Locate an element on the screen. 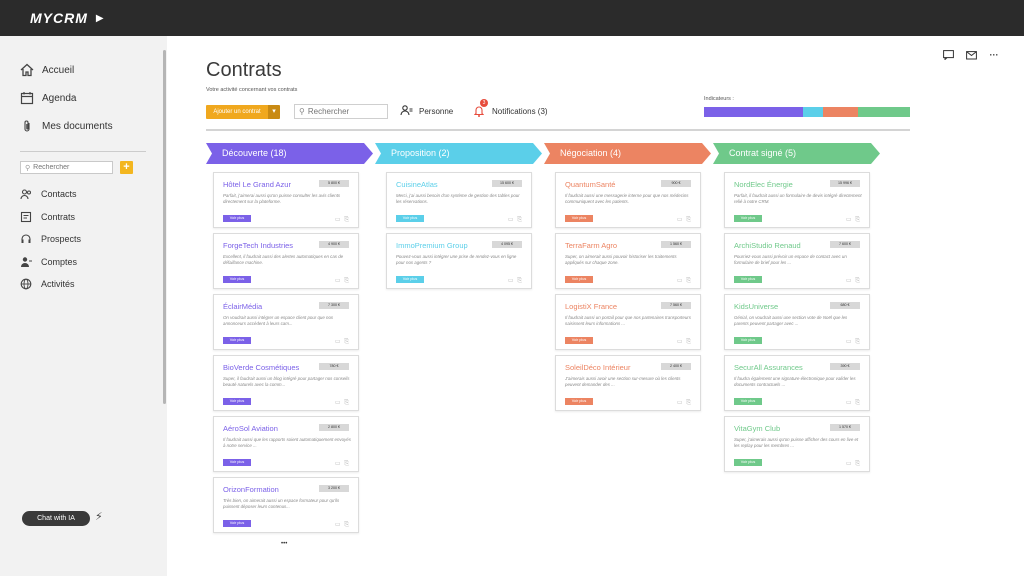 The height and width of the screenshot is (576, 1024). amount-badge: 3 200 € is located at coordinates (334, 488).